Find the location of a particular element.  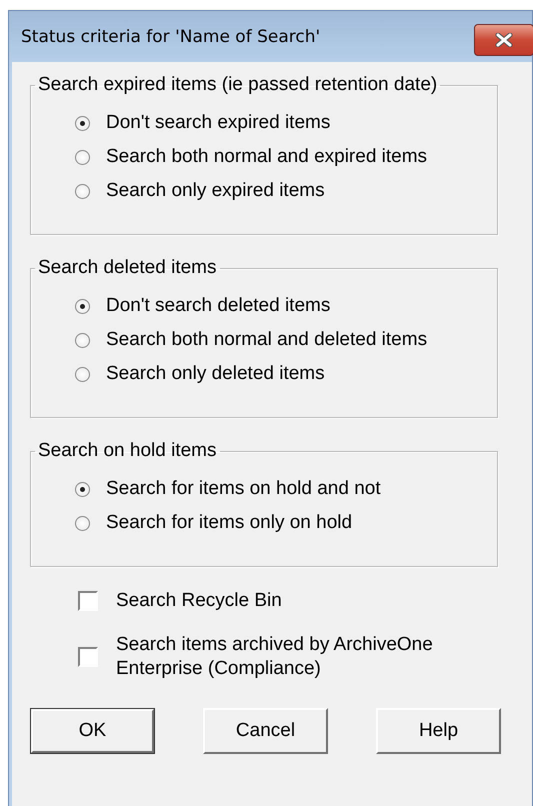

radio-option: Search for items on hold and not is located at coordinates (286, 489).